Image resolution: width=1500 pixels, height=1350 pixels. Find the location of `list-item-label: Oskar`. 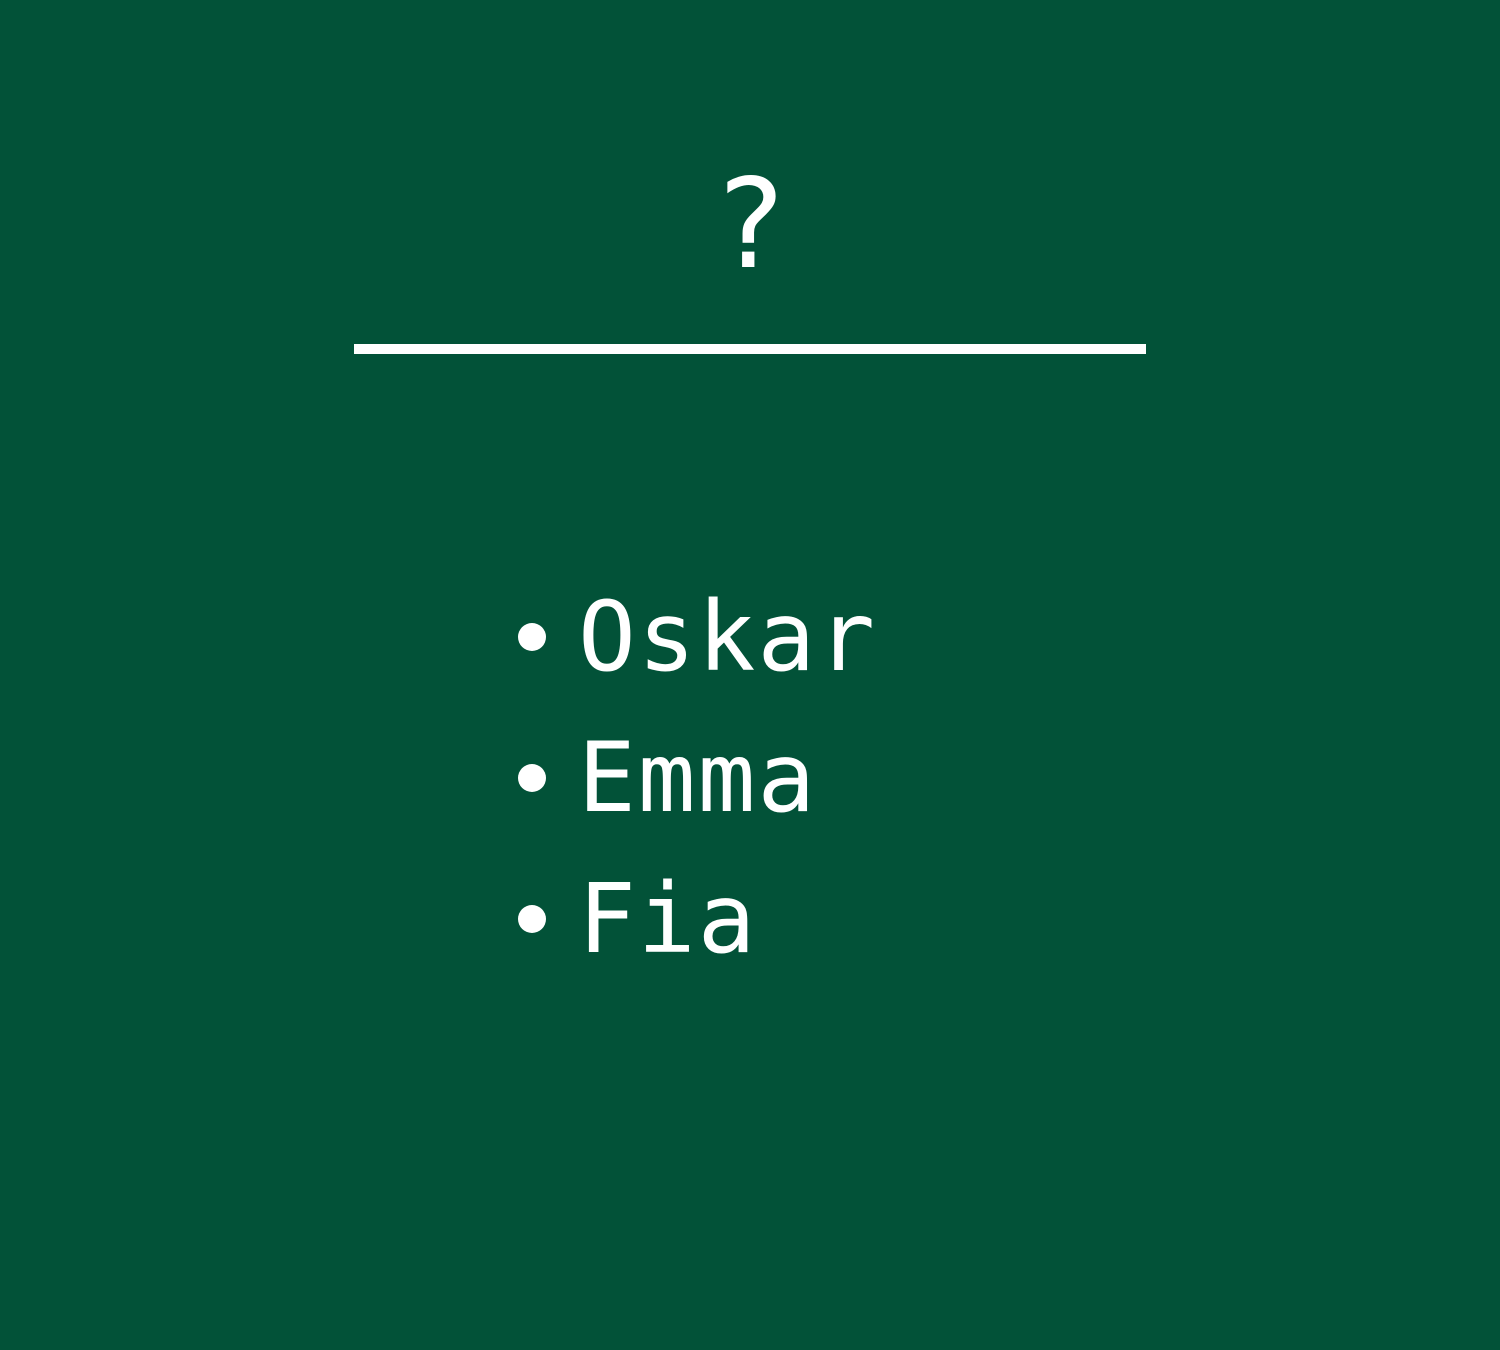

list-item-label: Oskar is located at coordinates (727, 637).